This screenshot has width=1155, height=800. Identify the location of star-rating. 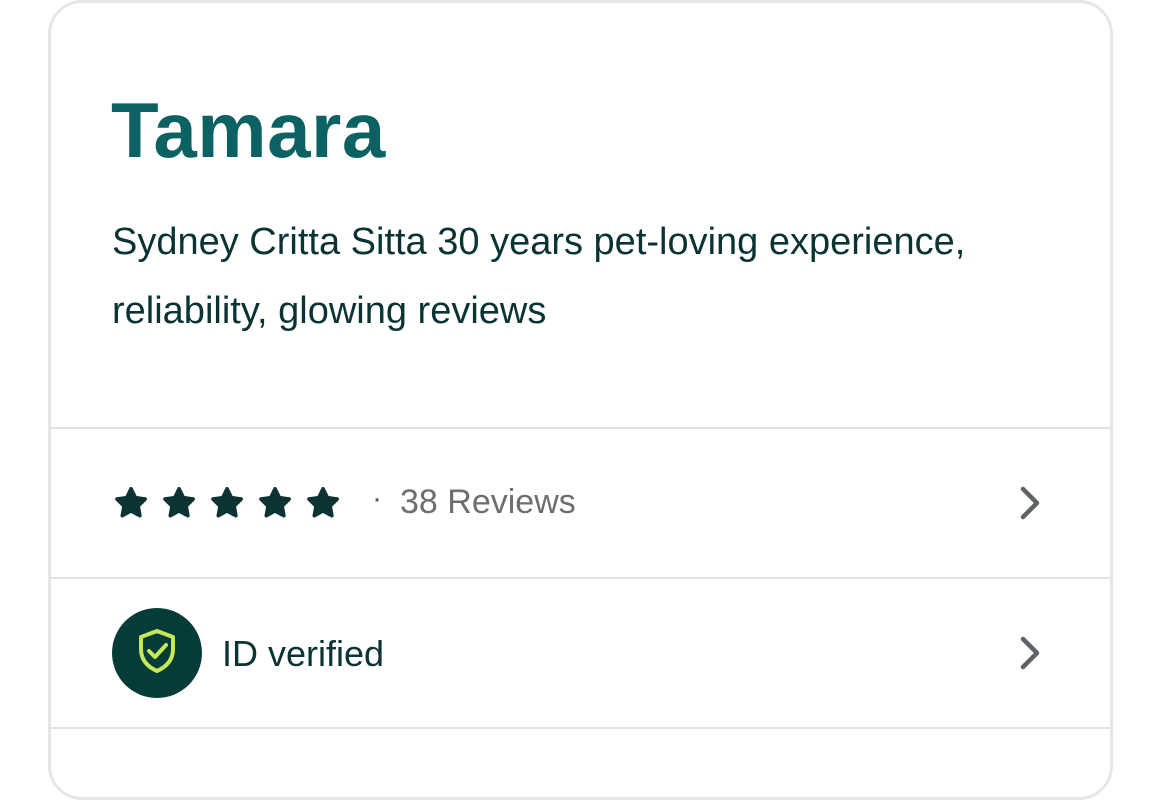
(227, 503).